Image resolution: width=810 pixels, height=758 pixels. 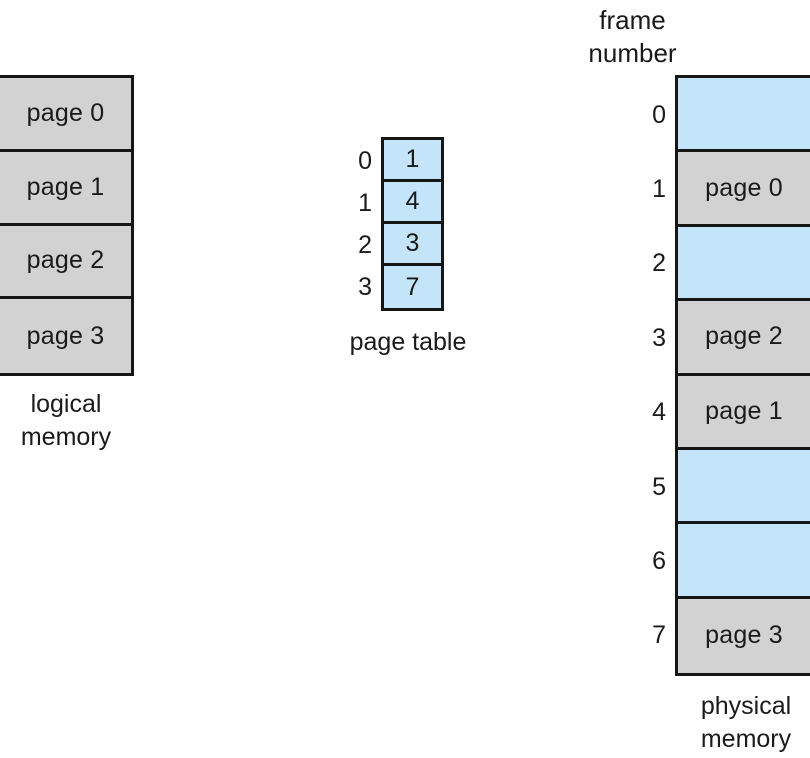 What do you see at coordinates (353, 287) in the screenshot?
I see `page-table-index: 3` at bounding box center [353, 287].